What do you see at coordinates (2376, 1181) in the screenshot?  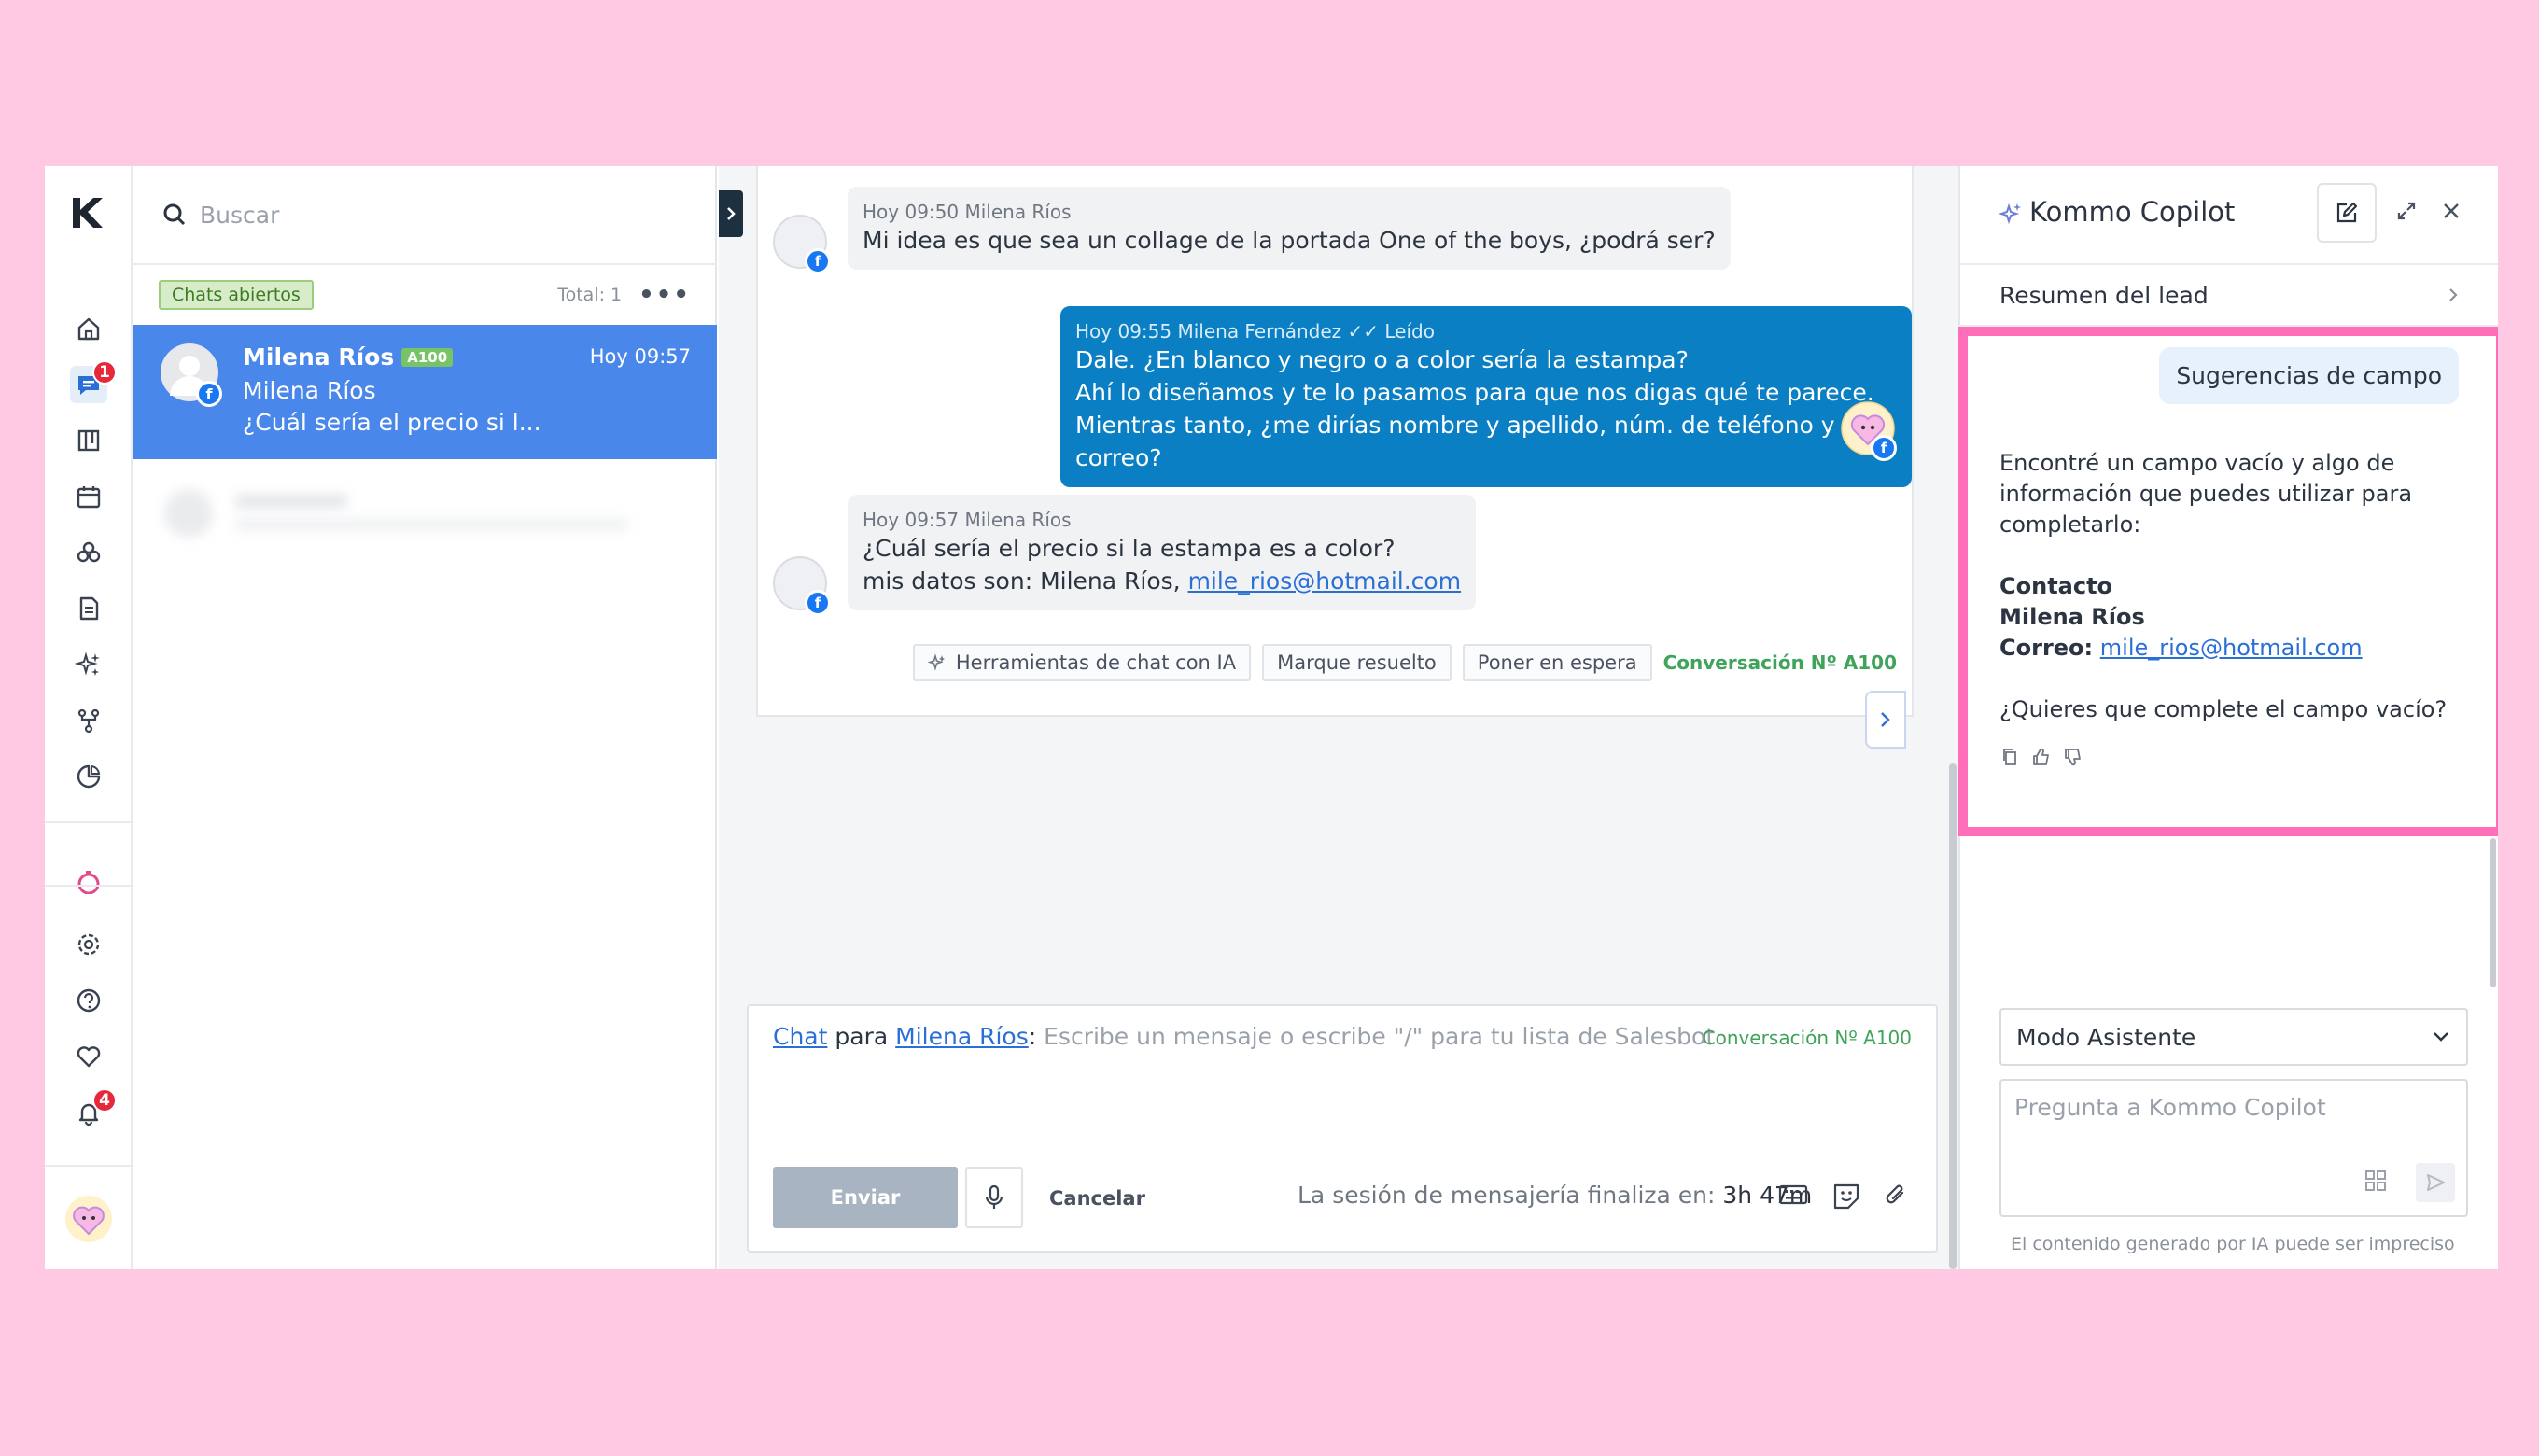 I see `prompts-grid-icon` at bounding box center [2376, 1181].